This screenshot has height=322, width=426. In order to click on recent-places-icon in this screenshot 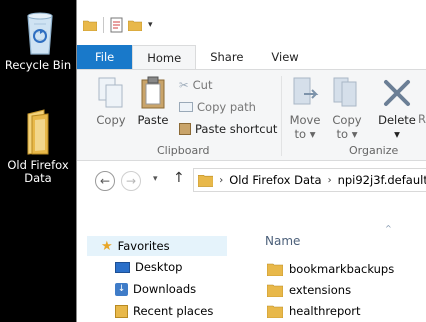, I will do `click(121, 311)`.